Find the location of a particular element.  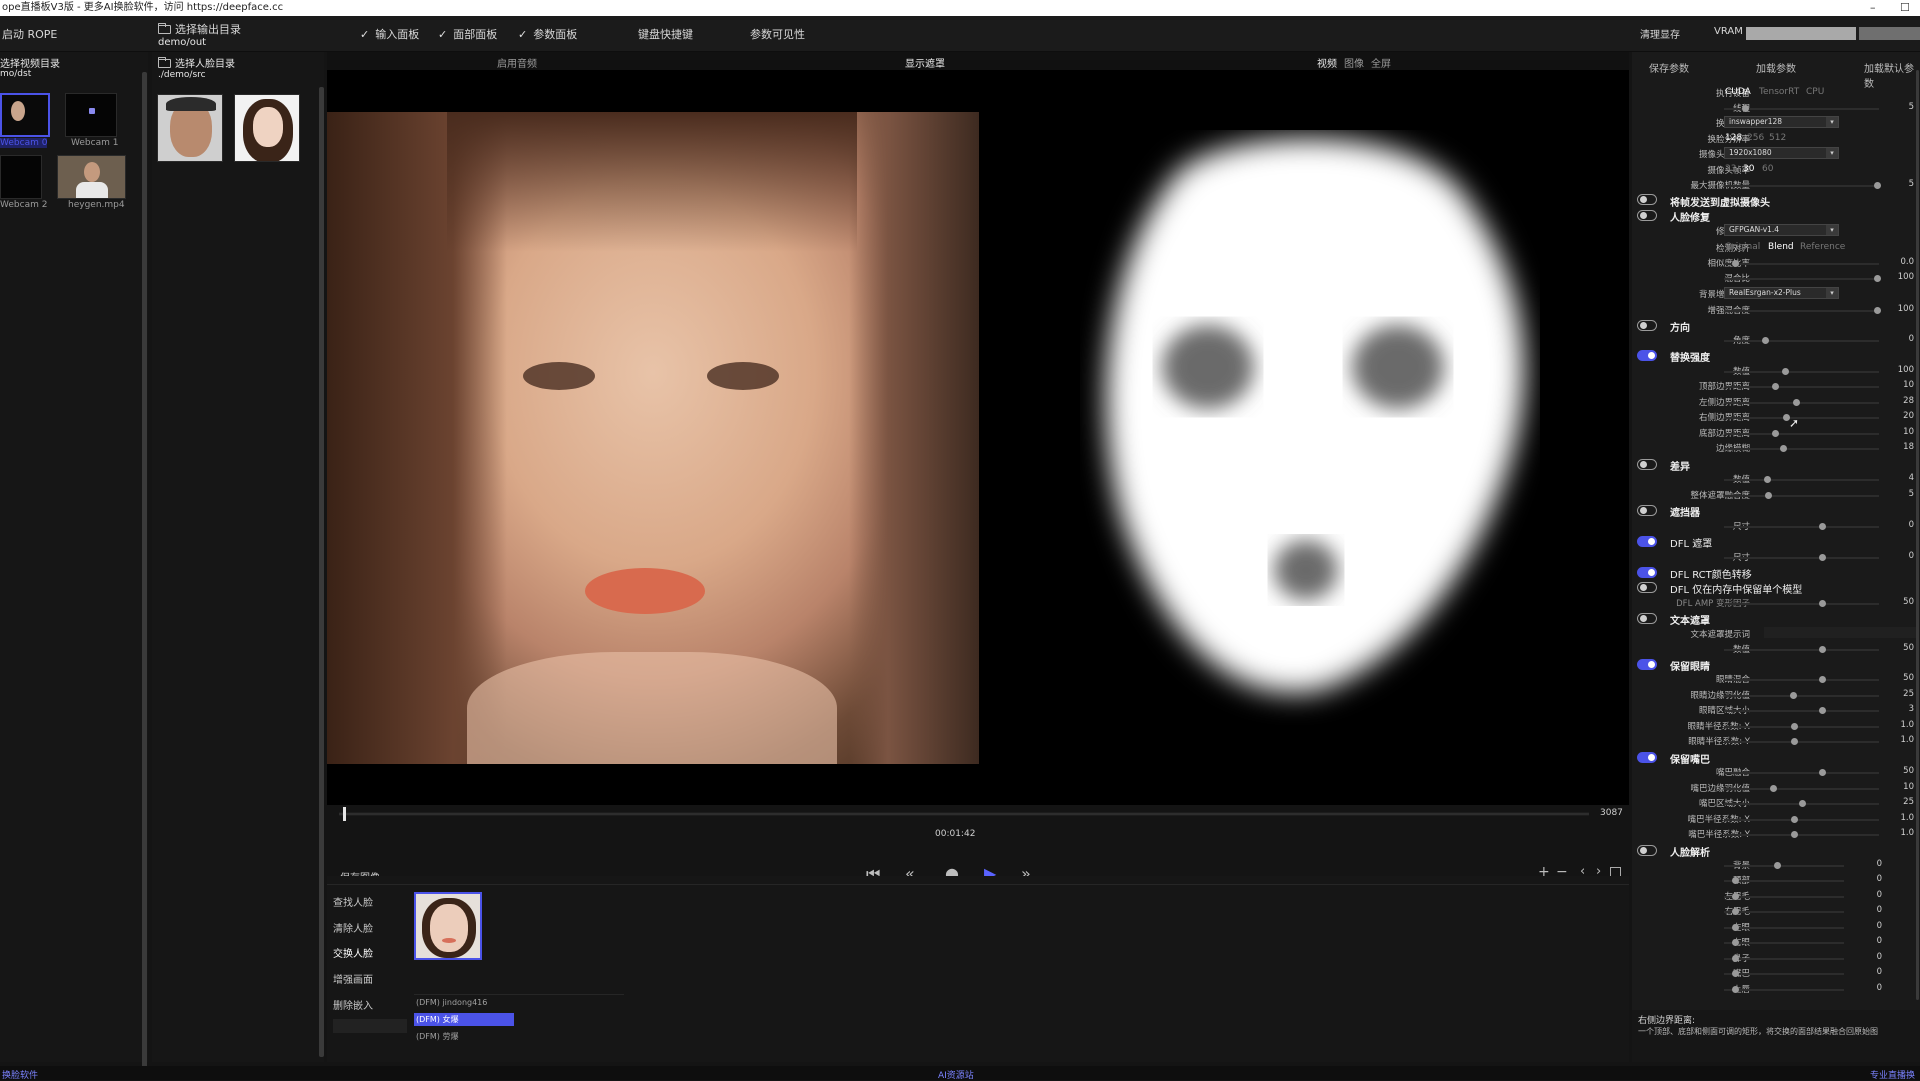

delete-embed-button: 删除嵌入 is located at coordinates (353, 1004).